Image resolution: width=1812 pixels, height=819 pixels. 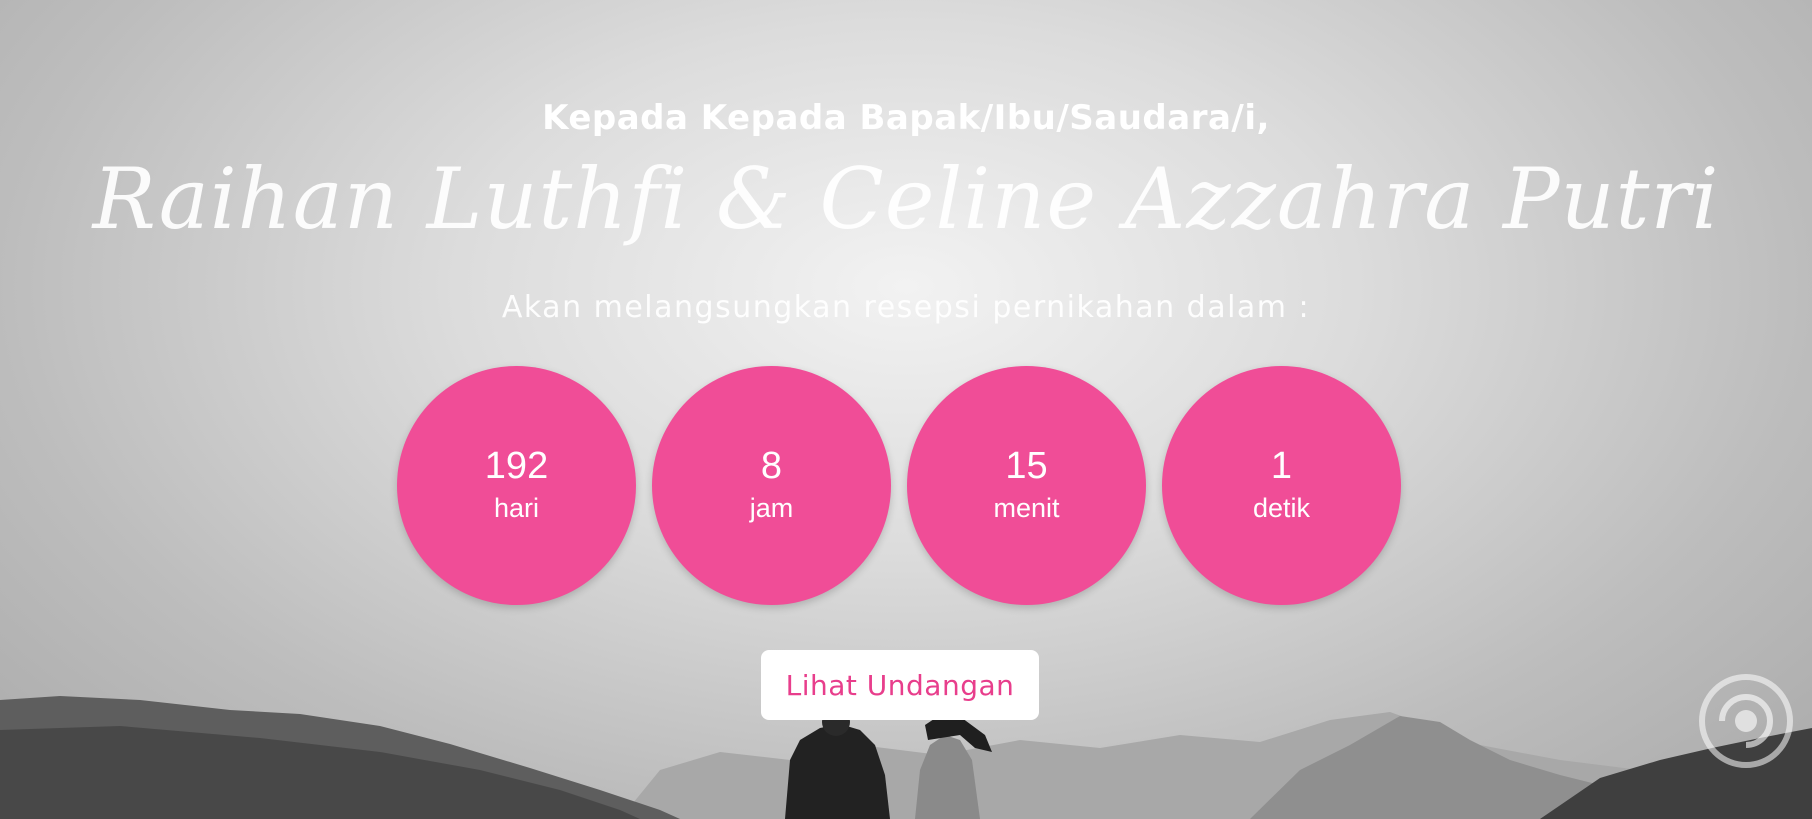 I want to click on countdown-seconds-value: 1, so click(x=1281, y=465).